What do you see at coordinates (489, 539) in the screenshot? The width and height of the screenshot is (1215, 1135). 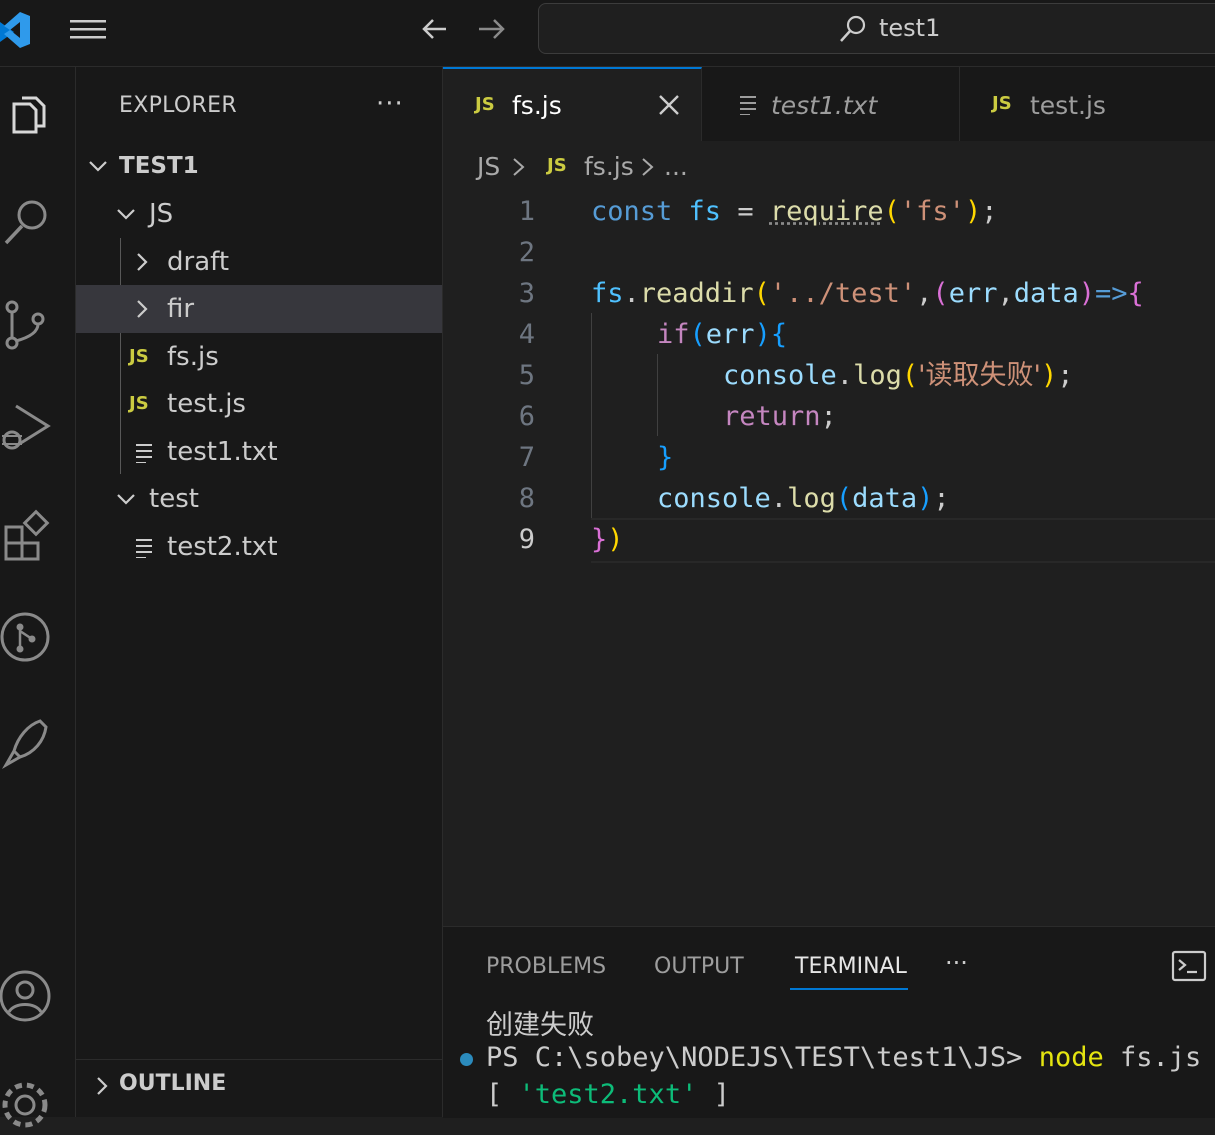 I see `line-number: 9` at bounding box center [489, 539].